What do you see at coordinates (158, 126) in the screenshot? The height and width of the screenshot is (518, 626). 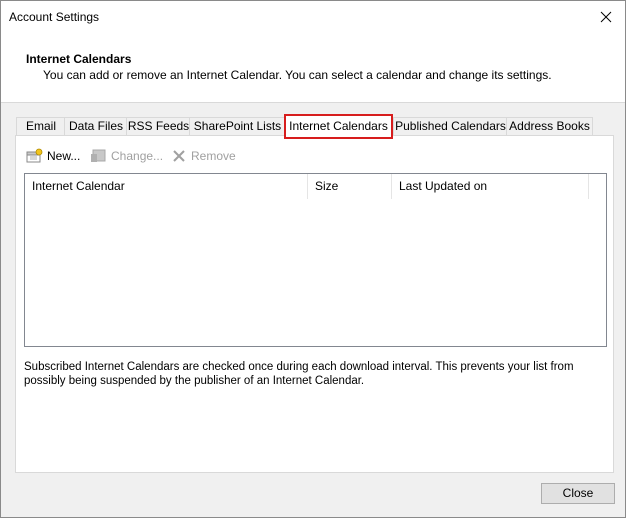 I see `tab-rss-feeds: RSS Feeds` at bounding box center [158, 126].